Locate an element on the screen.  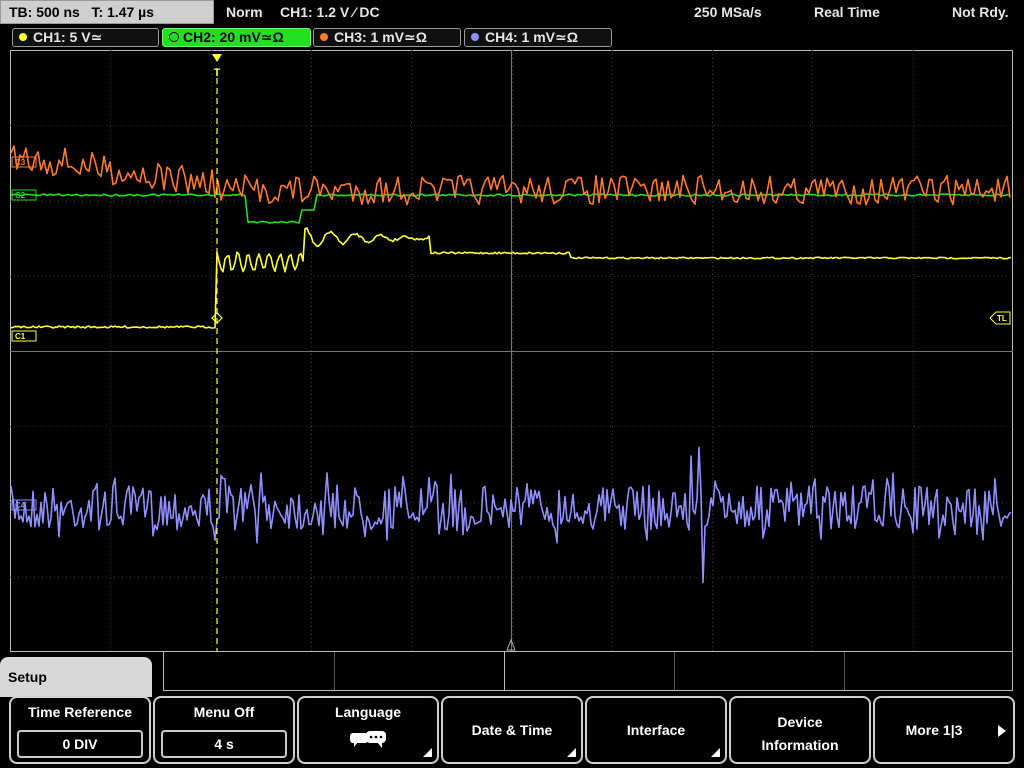
more-label: More 1|3 is located at coordinates (934, 730).